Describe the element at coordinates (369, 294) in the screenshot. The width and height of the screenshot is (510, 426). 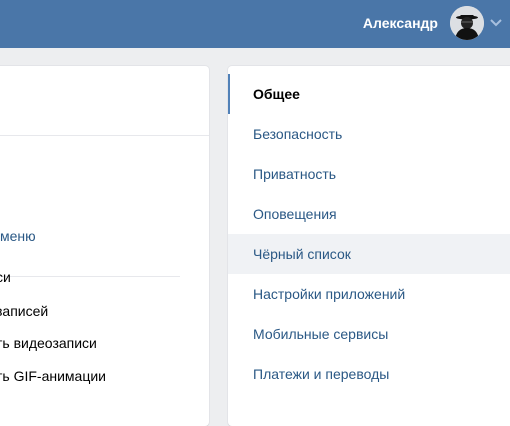
I see `settings-nav-app-settings: Настройки приложений` at that location.